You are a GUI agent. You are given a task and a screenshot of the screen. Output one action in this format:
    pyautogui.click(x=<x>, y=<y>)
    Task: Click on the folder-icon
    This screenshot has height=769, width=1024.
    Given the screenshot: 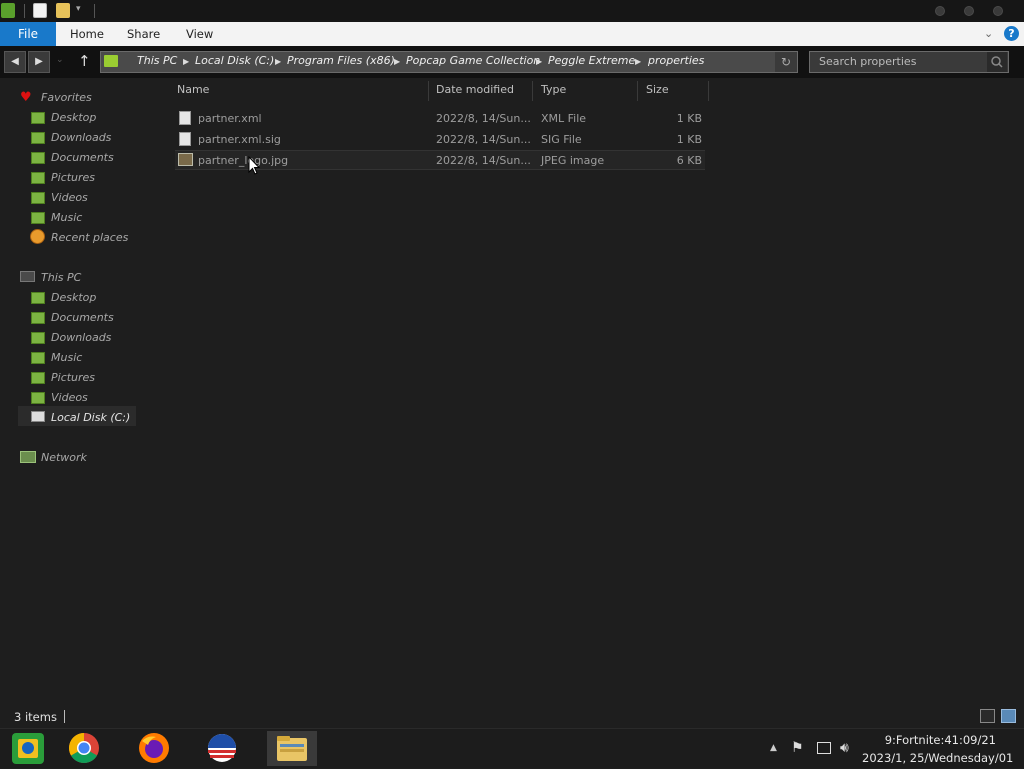 What is the action you would take?
    pyautogui.click(x=111, y=61)
    